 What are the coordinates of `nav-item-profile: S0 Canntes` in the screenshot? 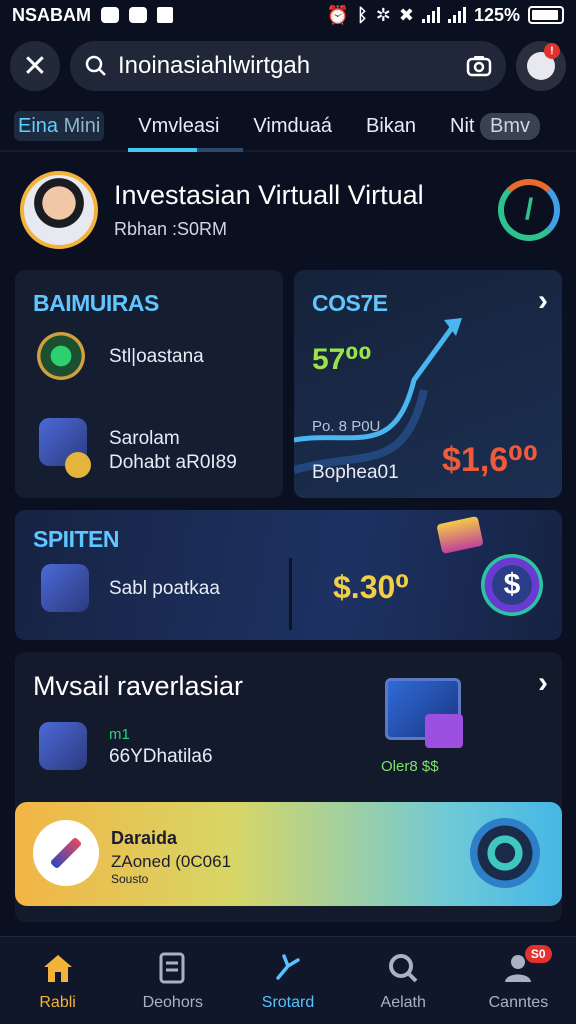 It's located at (518, 980).